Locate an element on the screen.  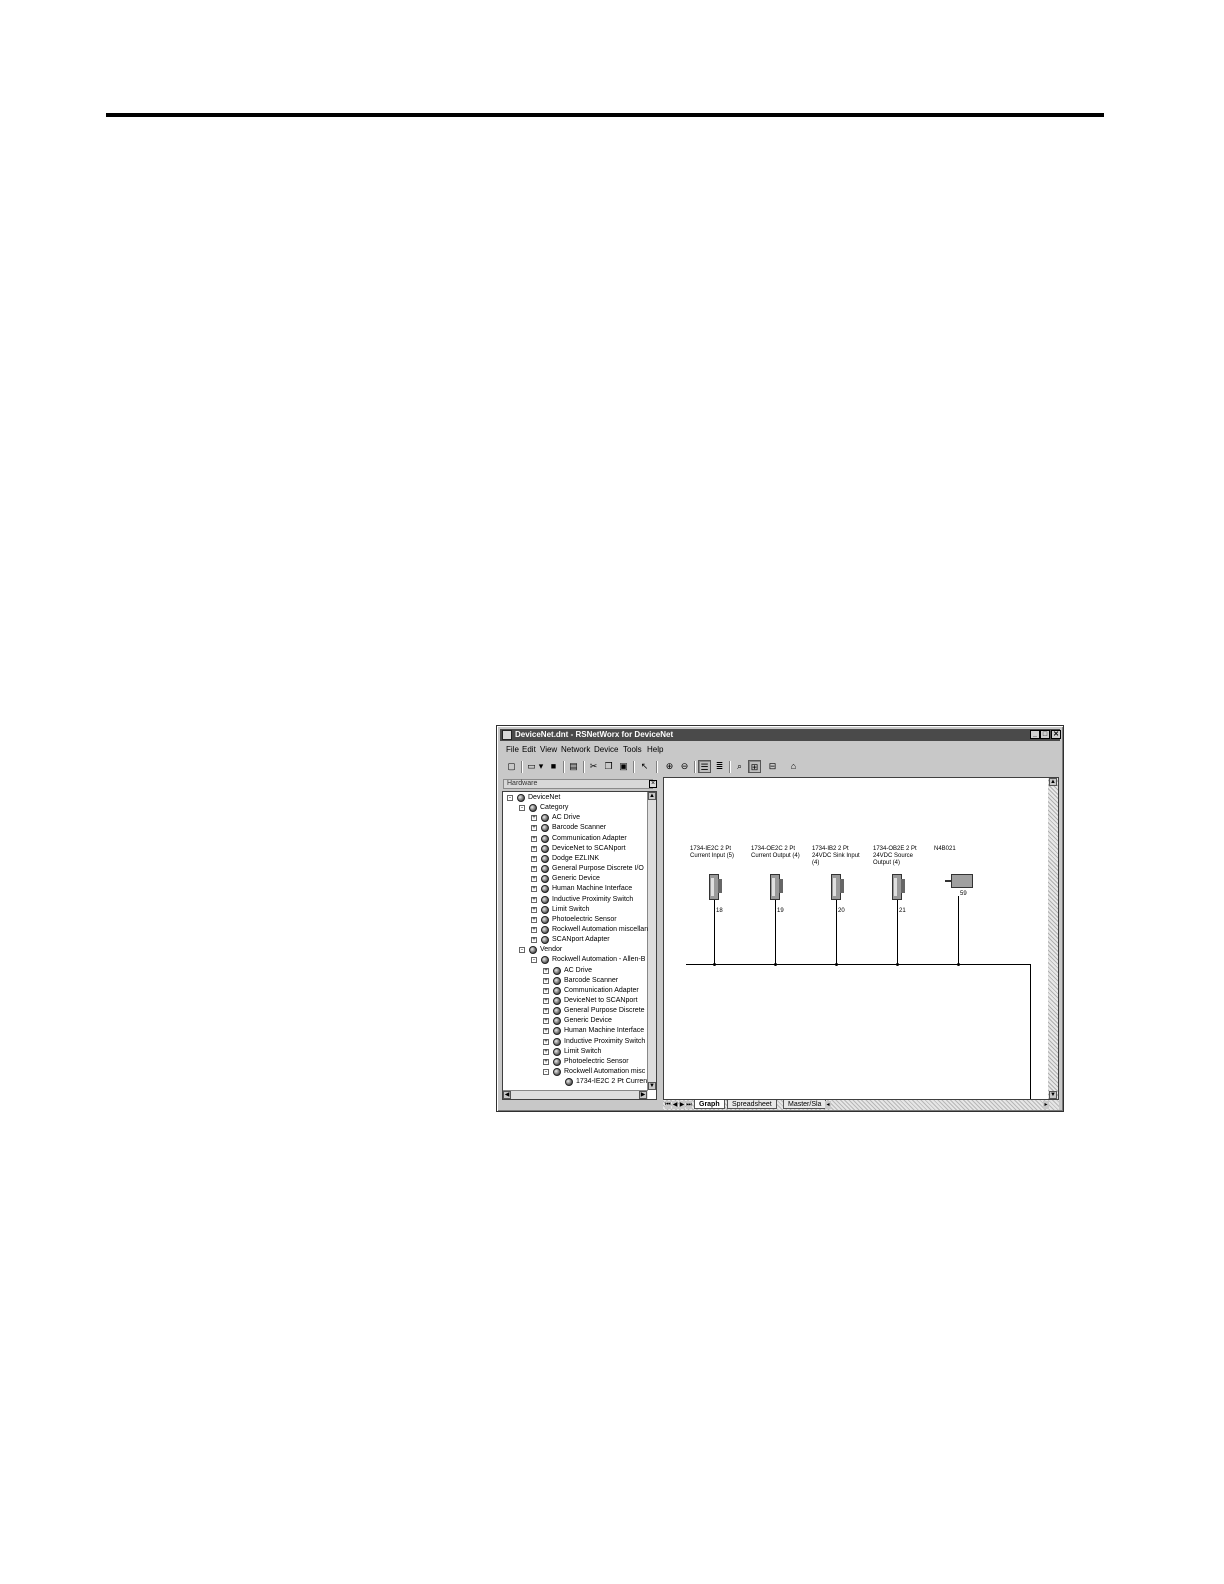
tree-item-label: Barcode Scanner is located at coordinates (579, 828).